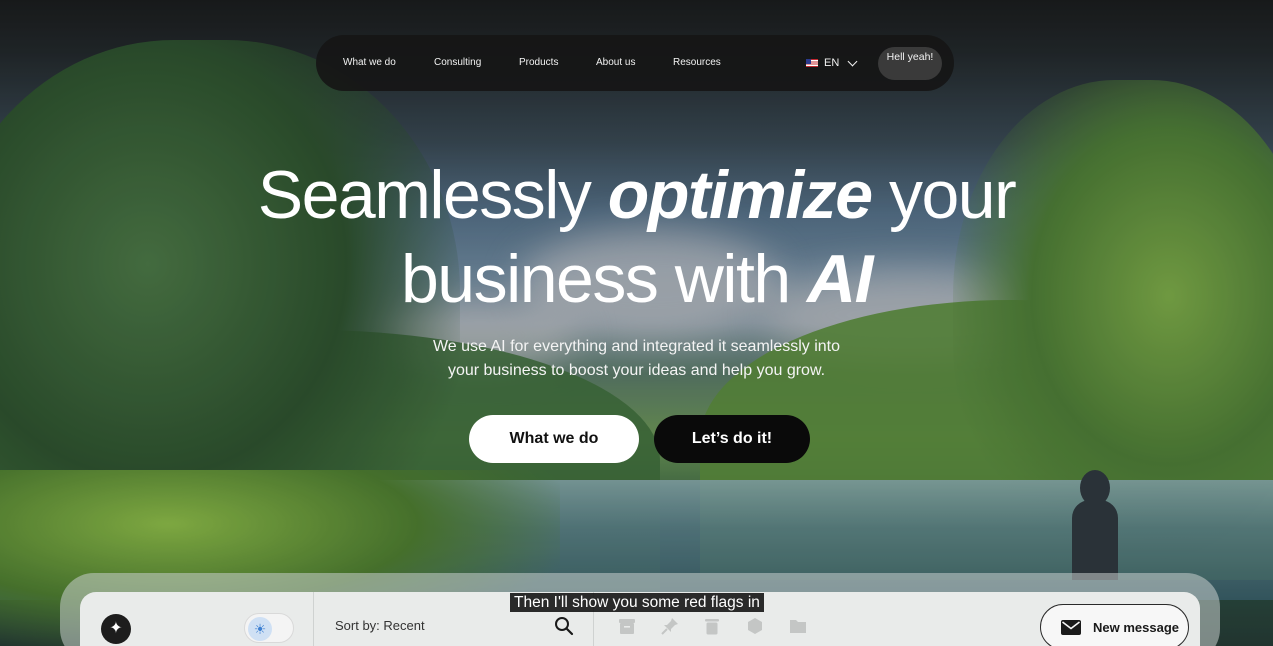 This screenshot has width=1273, height=646. I want to click on search-icon, so click(564, 626).